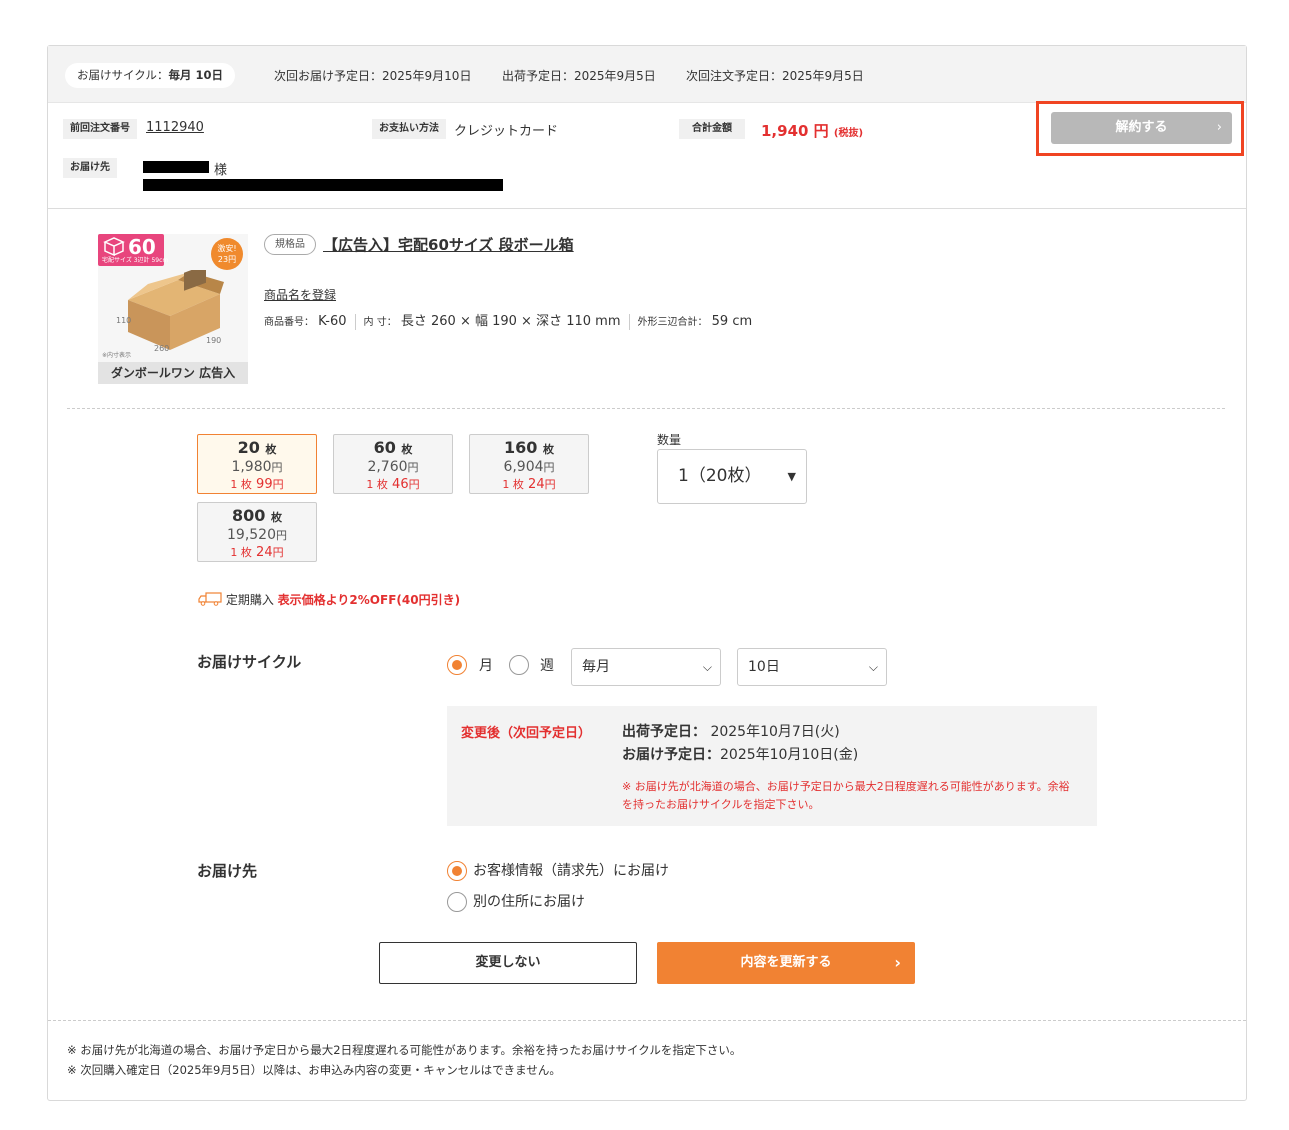 This screenshot has width=1289, height=1130. Describe the element at coordinates (332, 321) in the screenshot. I see `product-code: K-60` at that location.